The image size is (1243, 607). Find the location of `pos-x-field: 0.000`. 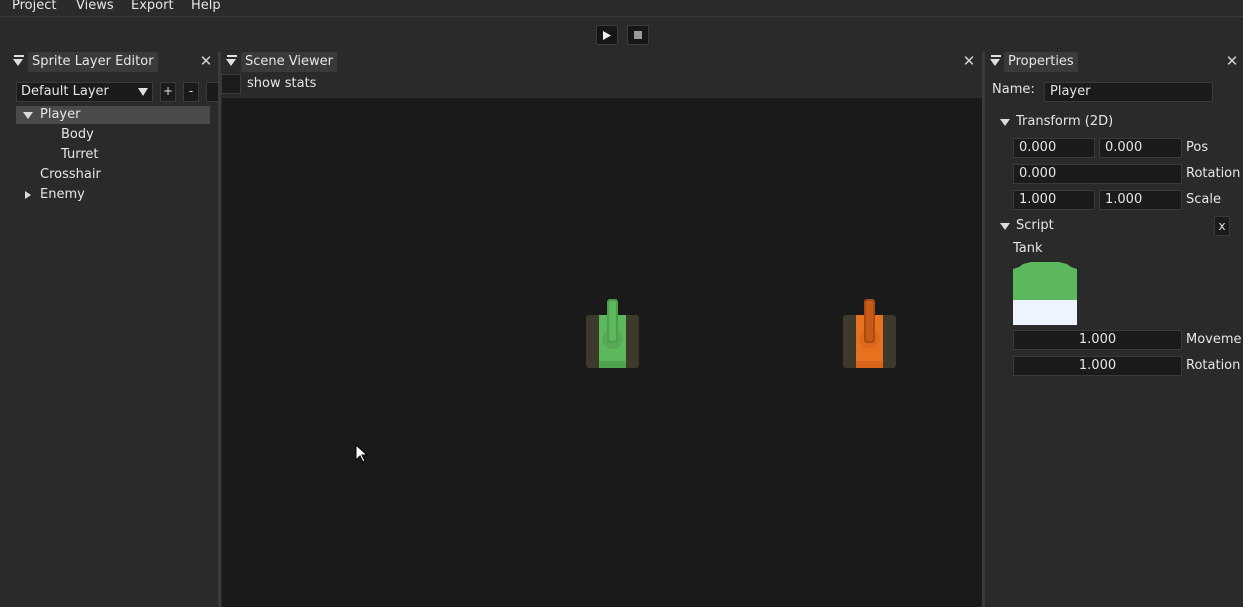

pos-x-field: 0.000 is located at coordinates (1054, 148).